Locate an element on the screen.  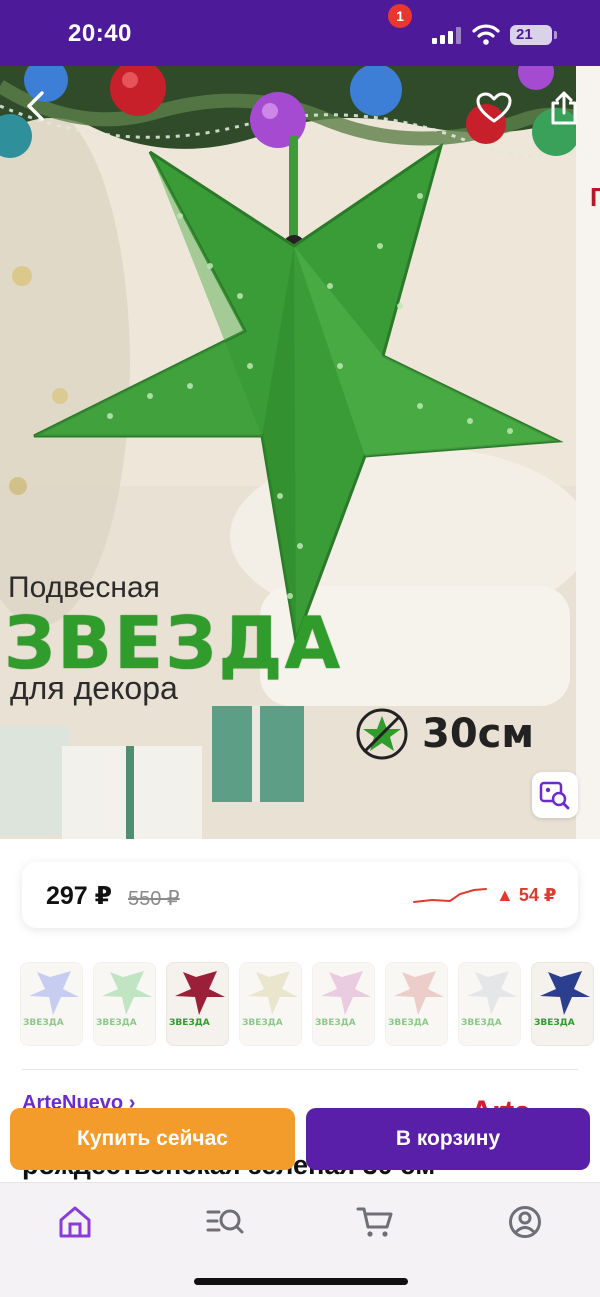
heart-icon is located at coordinates (494, 107).